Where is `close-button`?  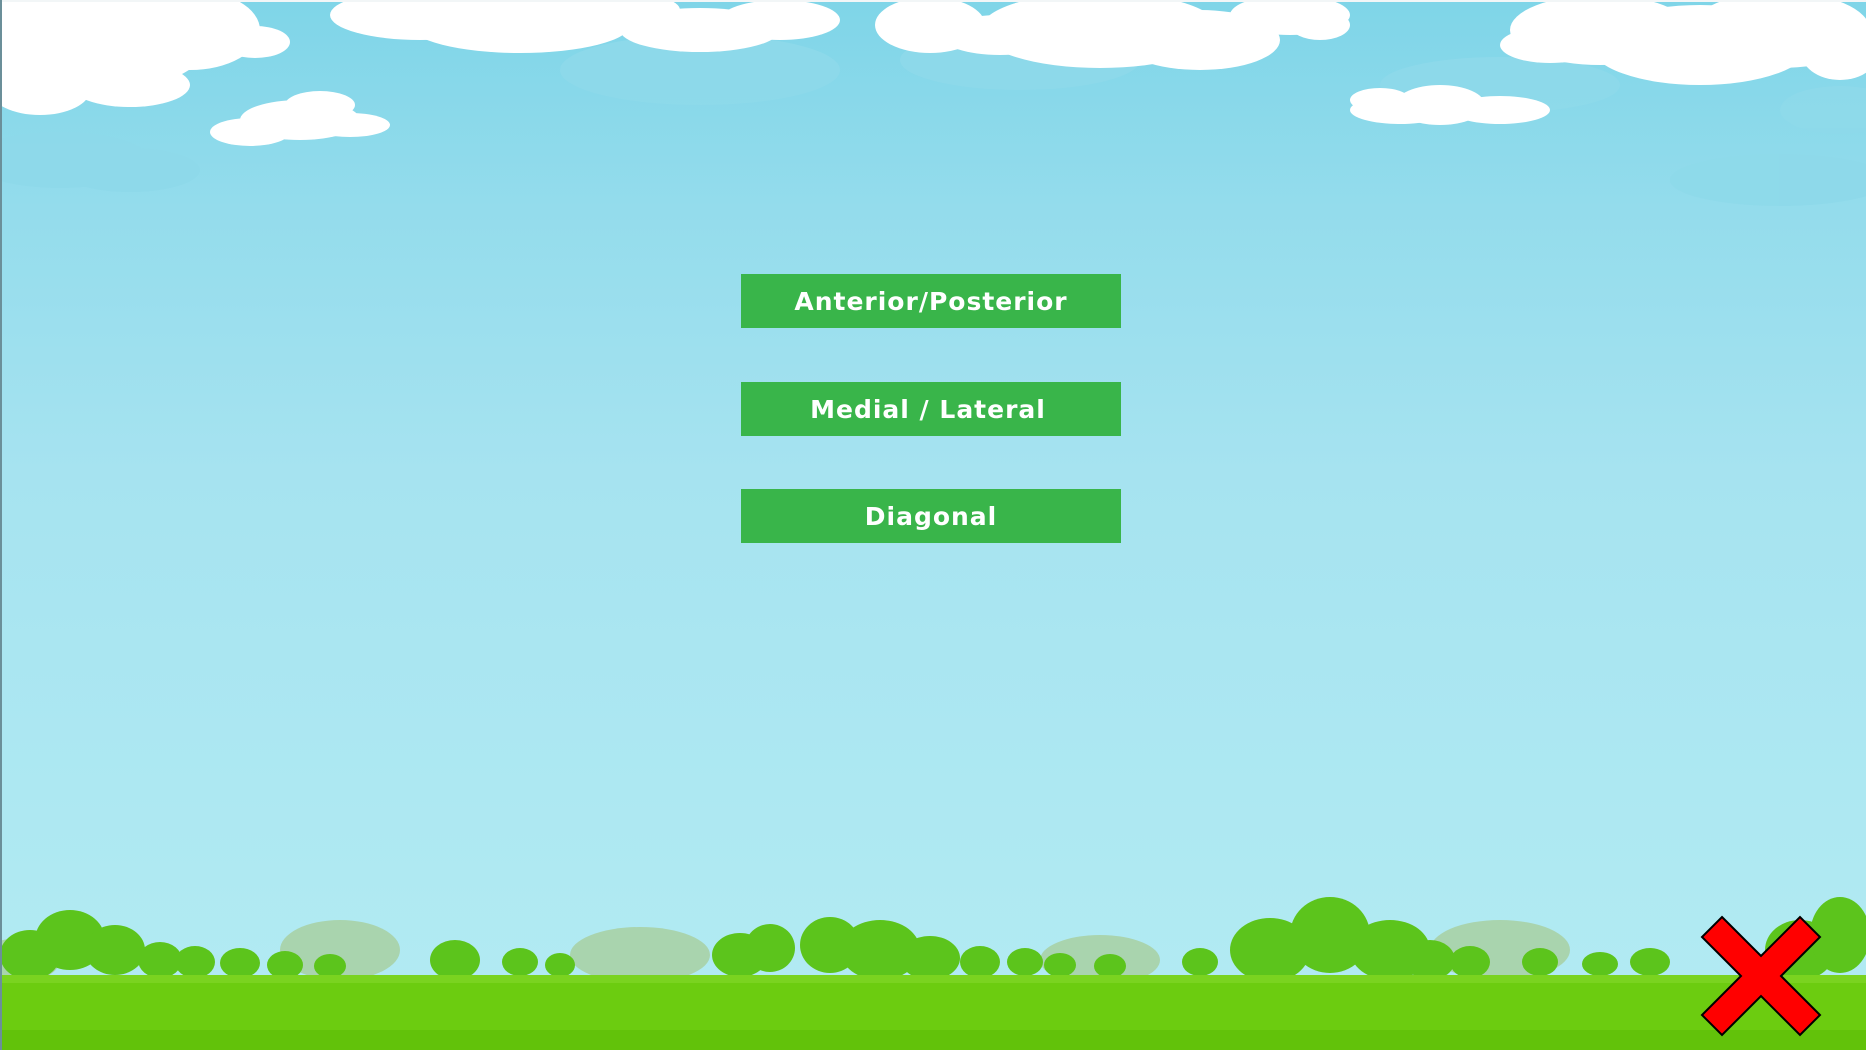
close-button is located at coordinates (1761, 976).